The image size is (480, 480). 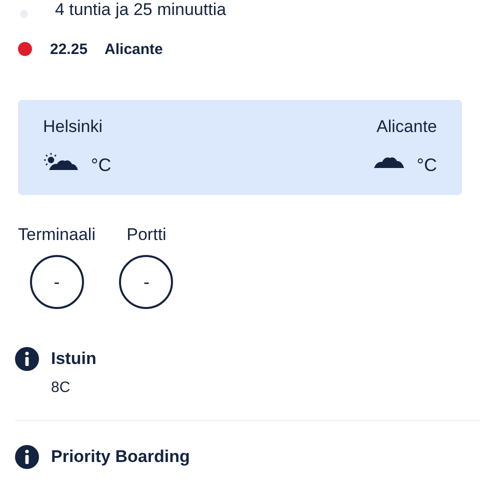 I want to click on sun-cloud-icon, so click(x=61, y=162).